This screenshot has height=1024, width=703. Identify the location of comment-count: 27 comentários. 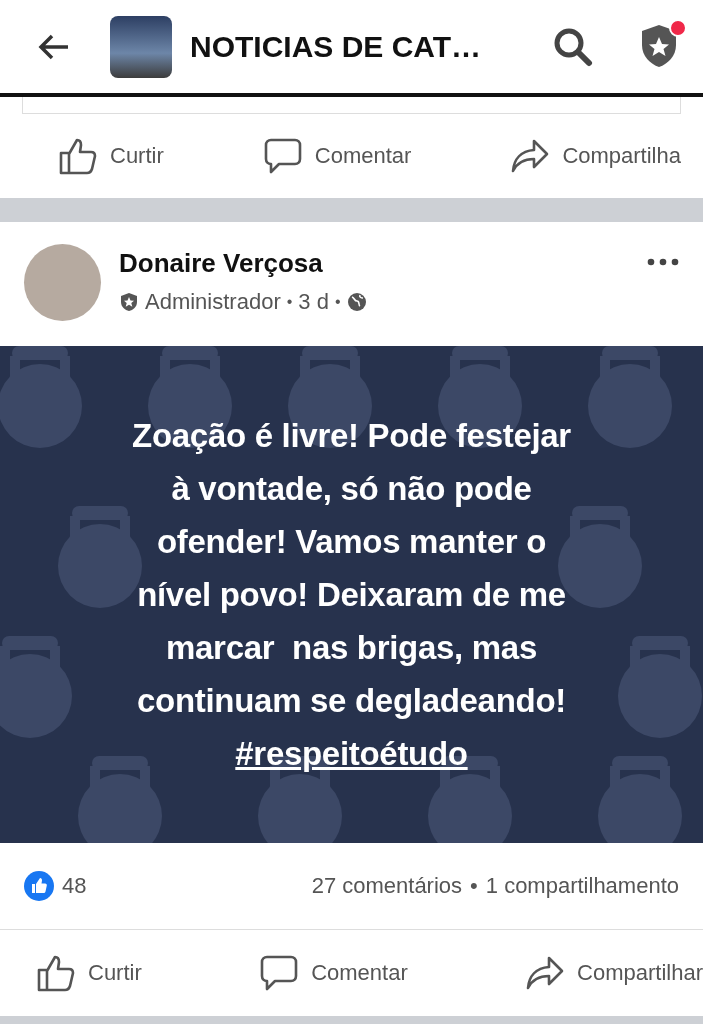
(387, 886).